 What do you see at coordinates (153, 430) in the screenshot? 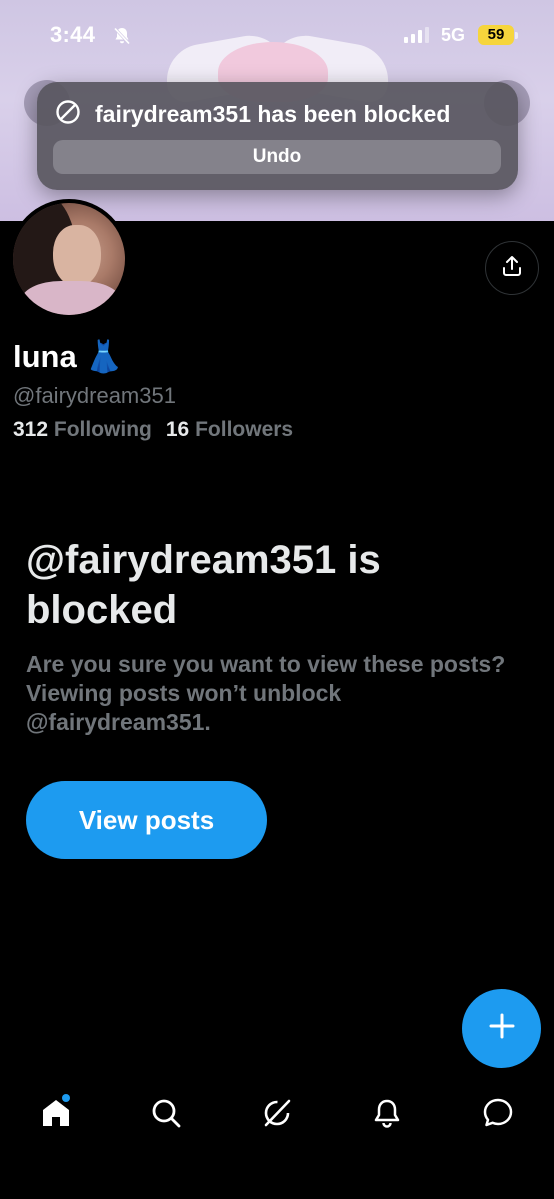
I see `follow-stats: 312 Following 16 Followers` at bounding box center [153, 430].